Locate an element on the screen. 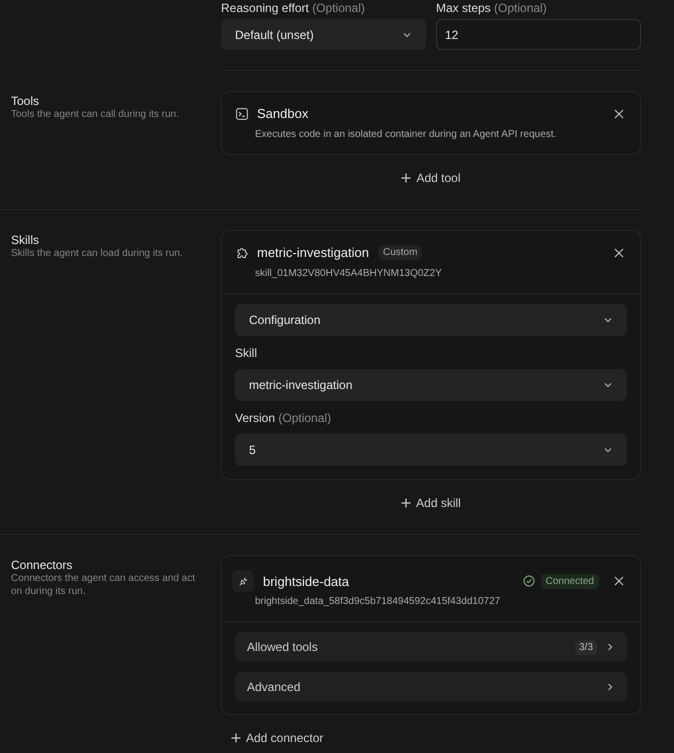 This screenshot has height=753, width=674. skill-badge: Custom is located at coordinates (400, 252).